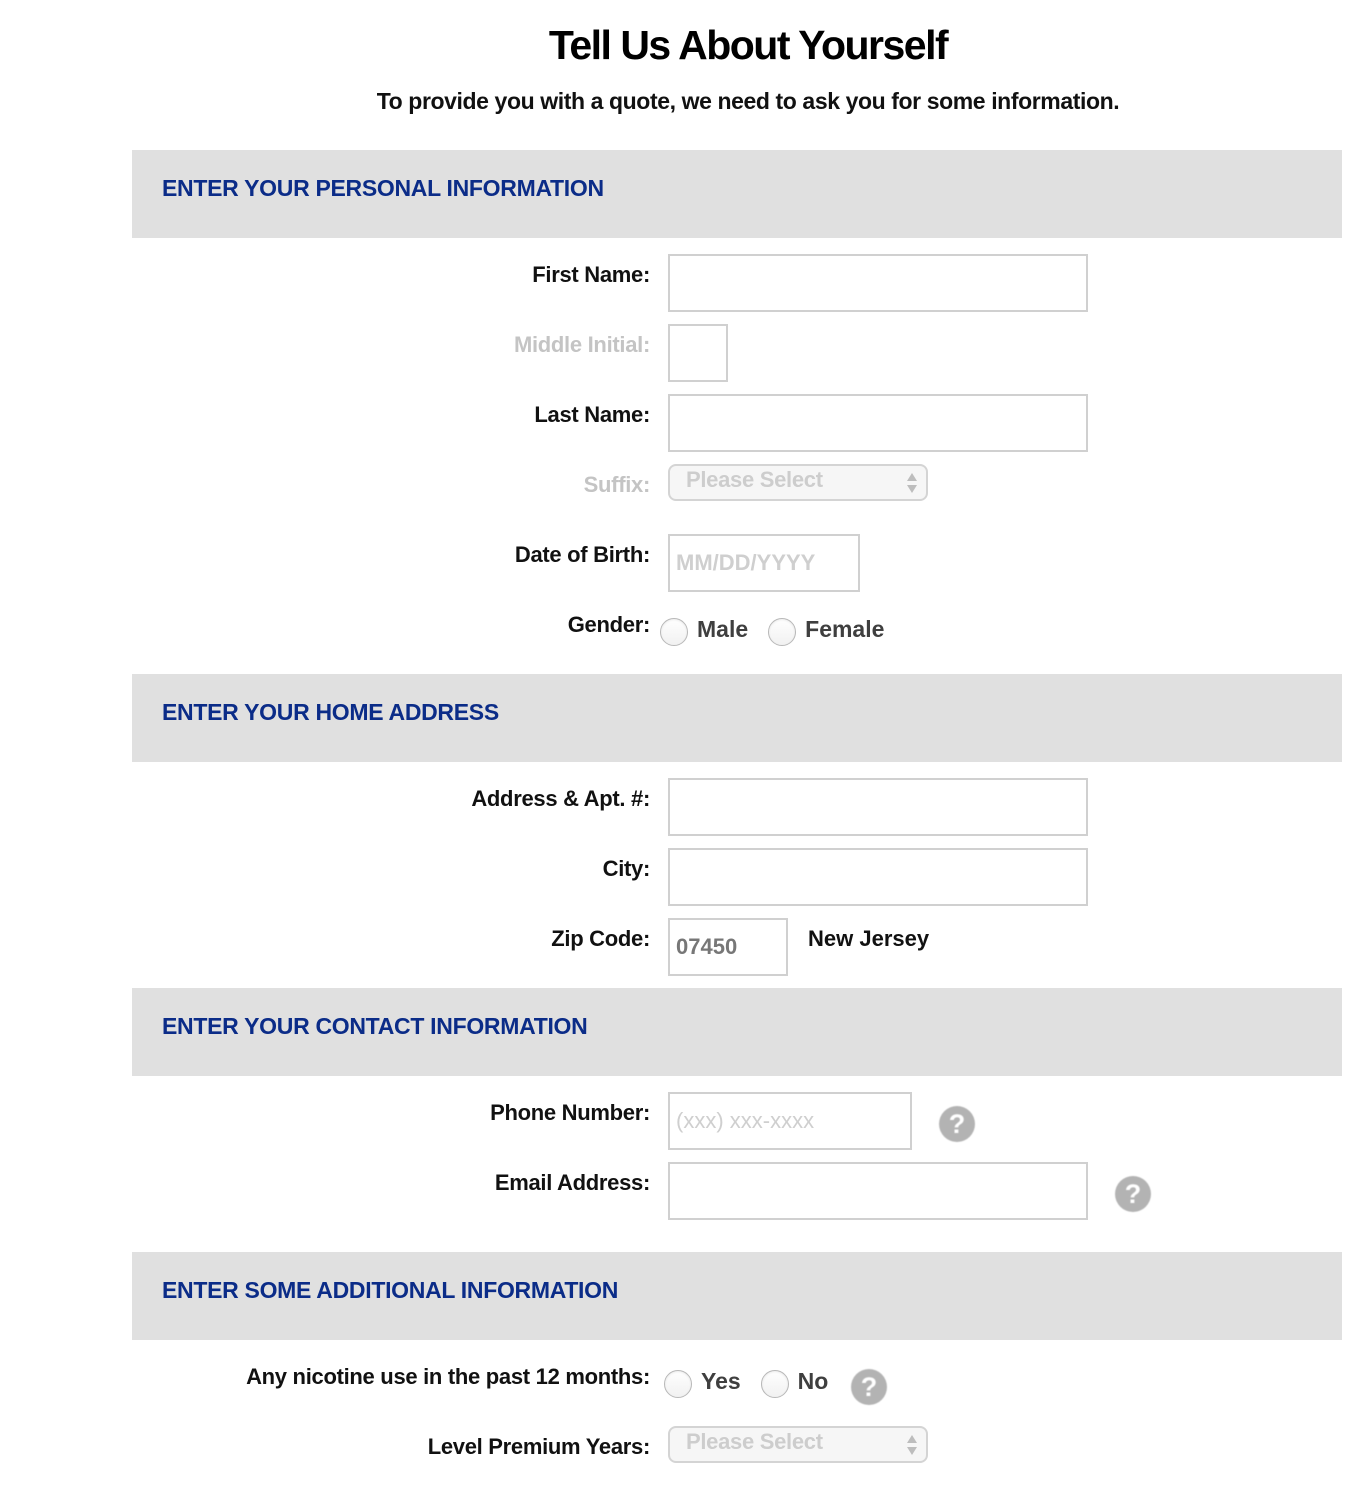  What do you see at coordinates (582, 554) in the screenshot?
I see `dob-label: Date of Birth:` at bounding box center [582, 554].